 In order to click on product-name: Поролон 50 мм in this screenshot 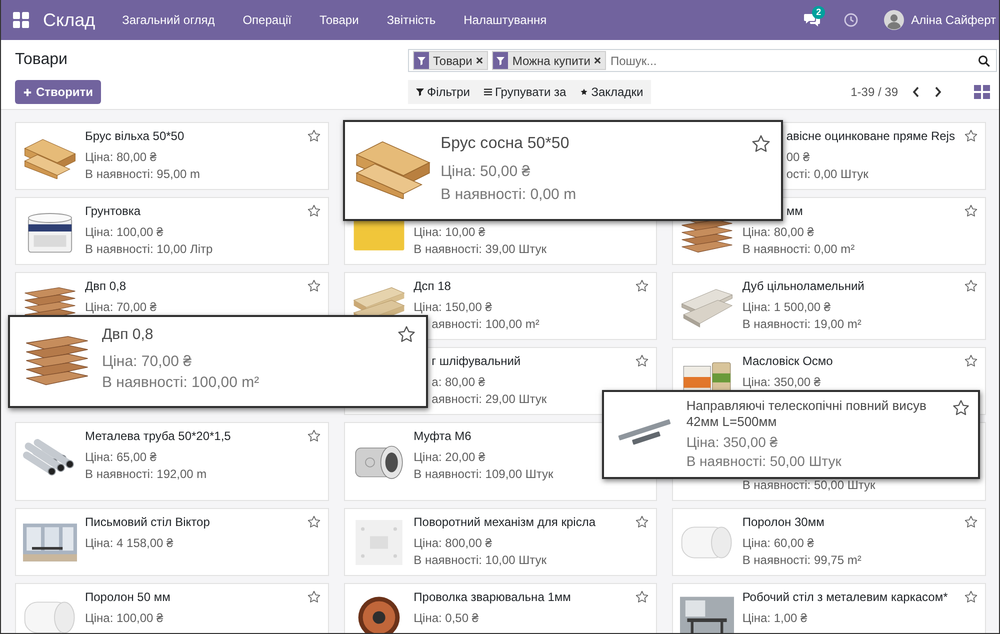, I will do `click(127, 597)`.